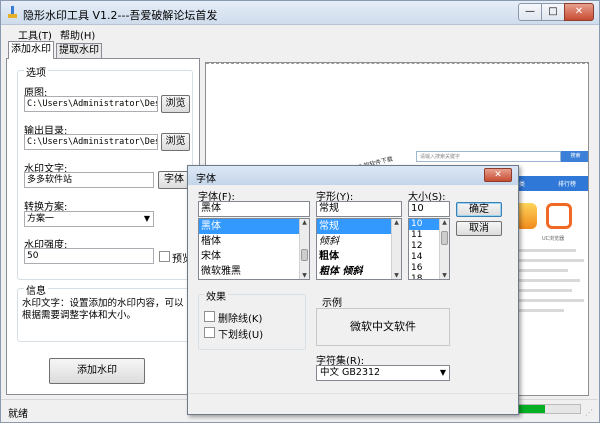  What do you see at coordinates (359, 226) in the screenshot?
I see `font-style-item: 常规` at bounding box center [359, 226].